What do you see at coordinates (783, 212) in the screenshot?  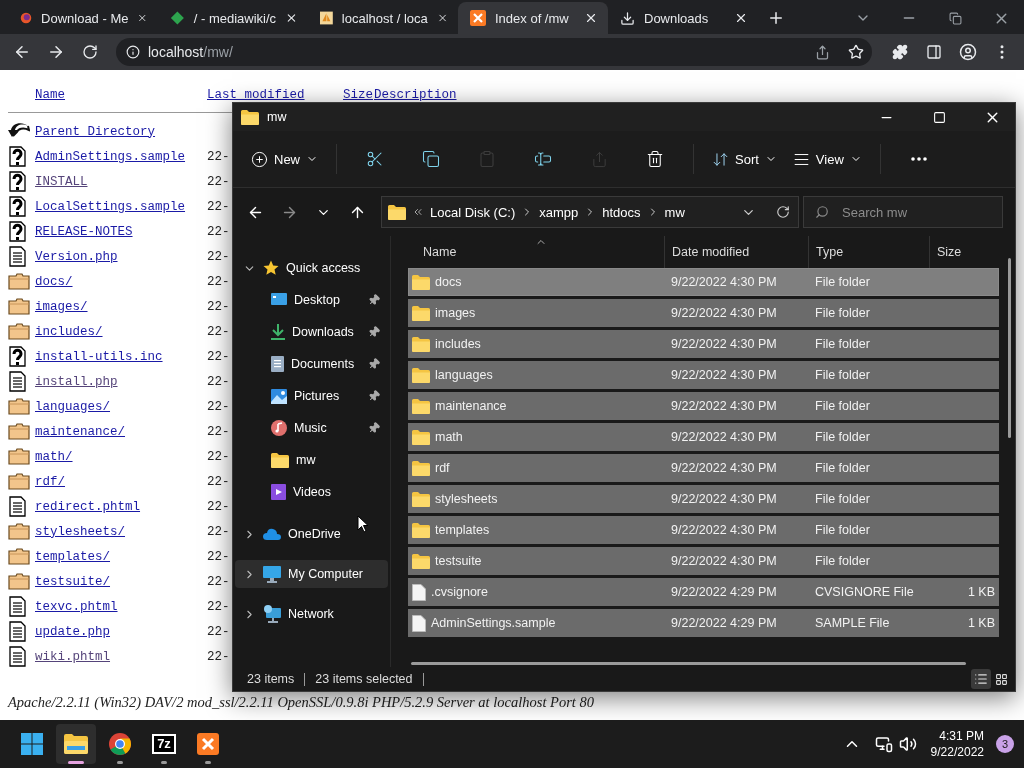 I see `refresh-icon` at bounding box center [783, 212].